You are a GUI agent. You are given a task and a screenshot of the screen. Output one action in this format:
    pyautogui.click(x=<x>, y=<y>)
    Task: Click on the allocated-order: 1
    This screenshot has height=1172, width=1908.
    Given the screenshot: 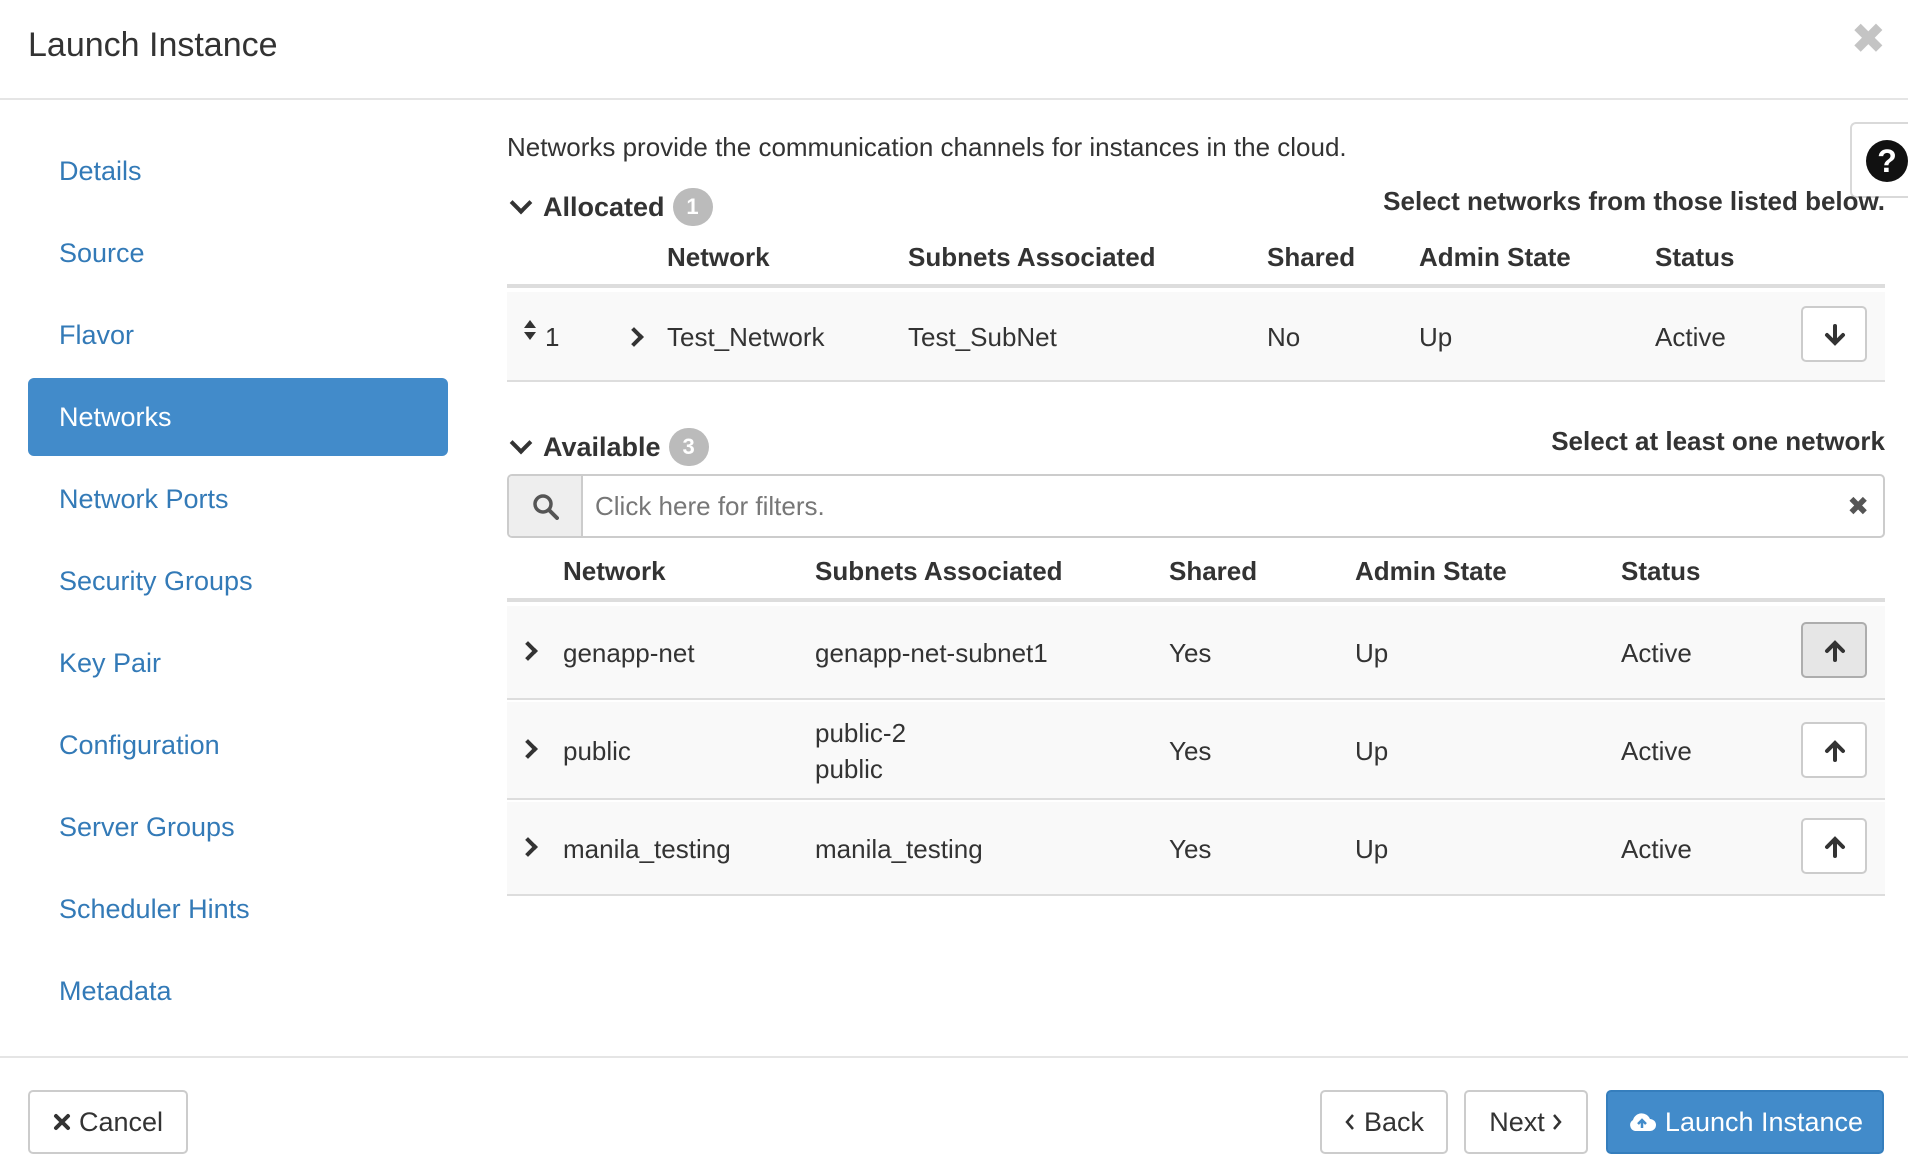 What is the action you would take?
    pyautogui.click(x=552, y=337)
    